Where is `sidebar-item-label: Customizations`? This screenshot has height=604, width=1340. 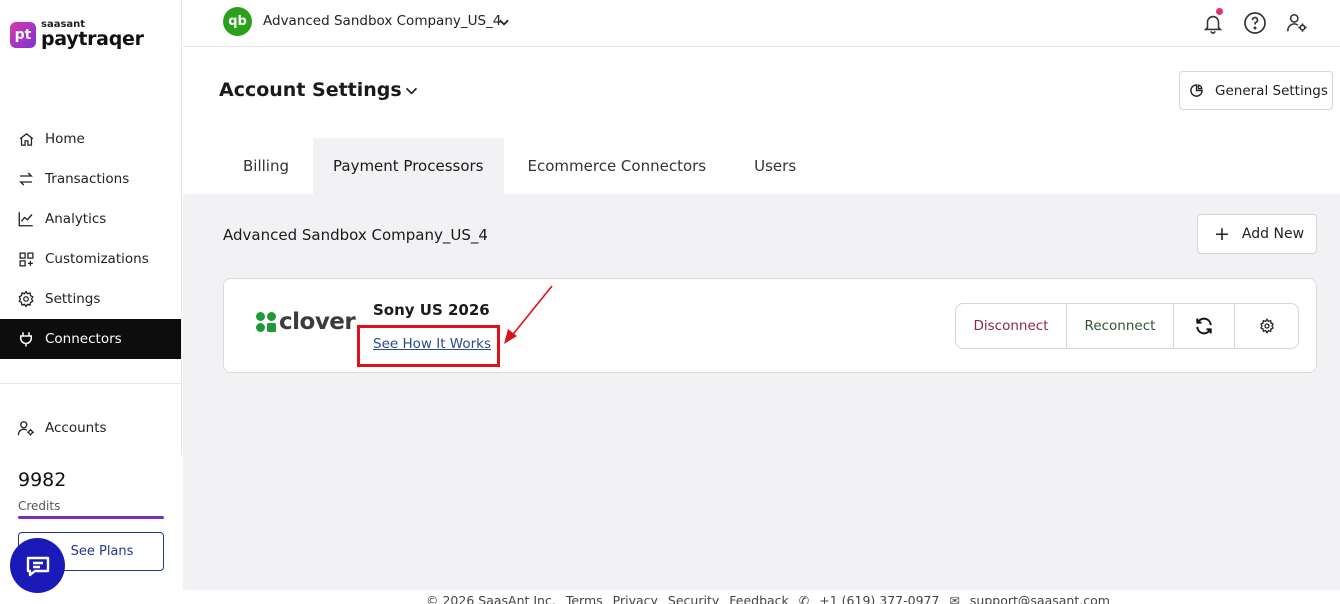
sidebar-item-label: Customizations is located at coordinates (97, 259).